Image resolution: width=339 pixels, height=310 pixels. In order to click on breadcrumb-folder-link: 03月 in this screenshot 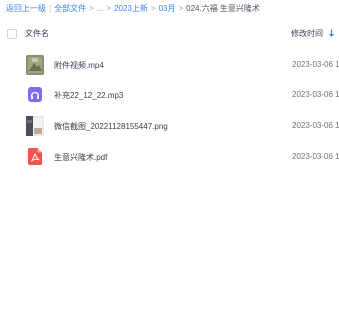, I will do `click(167, 9)`.